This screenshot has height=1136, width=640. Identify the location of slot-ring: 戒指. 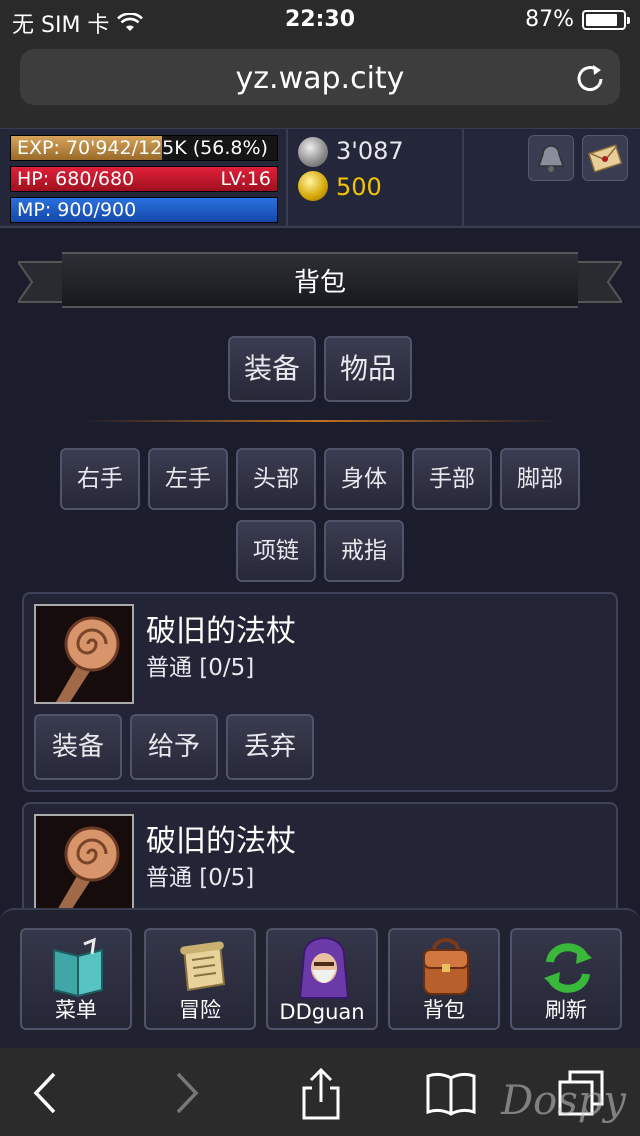
(364, 551).